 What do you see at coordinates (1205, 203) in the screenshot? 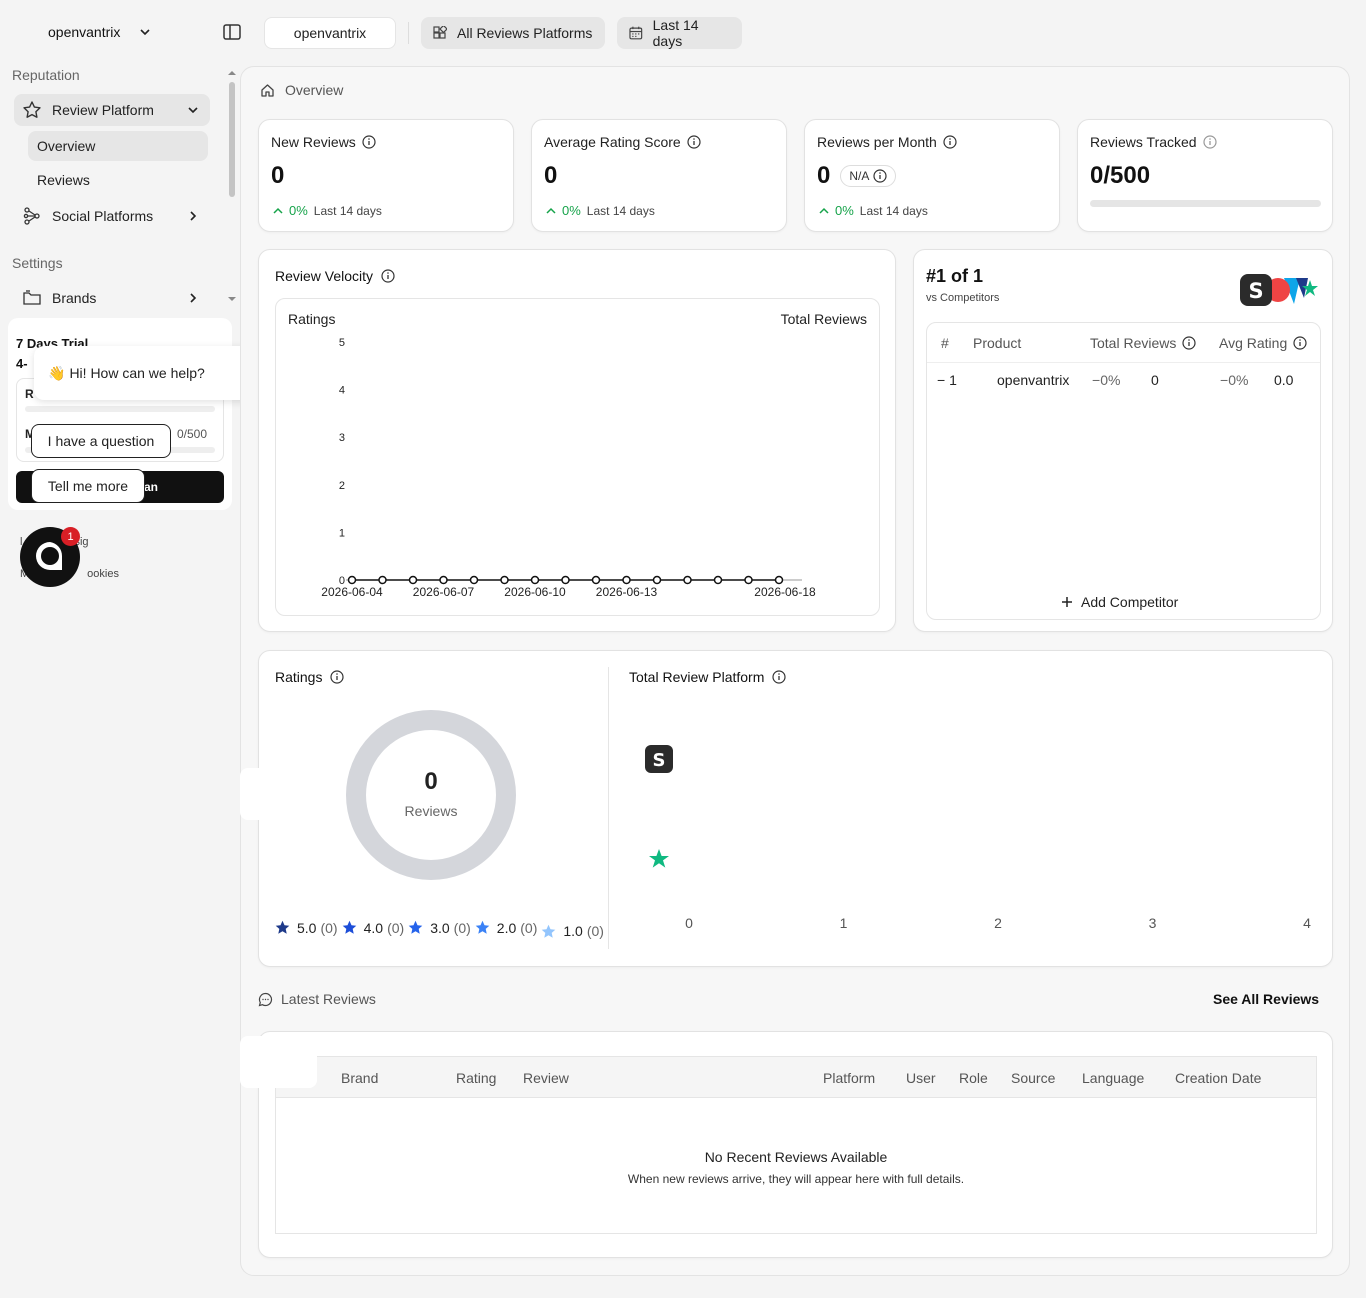
I see `tracked-progress-bar` at bounding box center [1205, 203].